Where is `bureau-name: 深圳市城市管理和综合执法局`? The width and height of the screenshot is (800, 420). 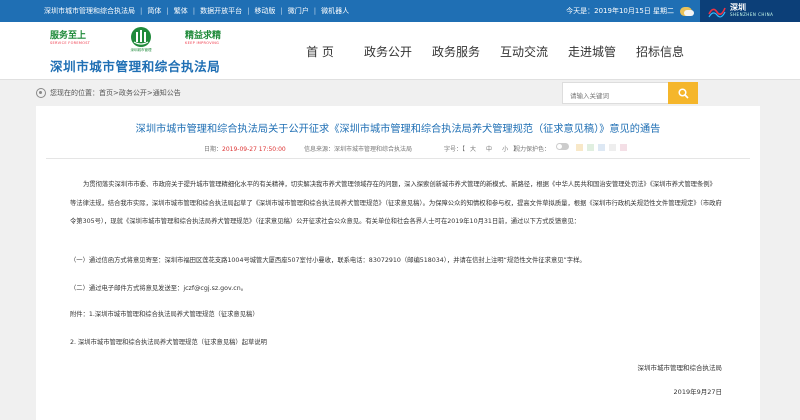 bureau-name: 深圳市城市管理和综合执法局 is located at coordinates (135, 66).